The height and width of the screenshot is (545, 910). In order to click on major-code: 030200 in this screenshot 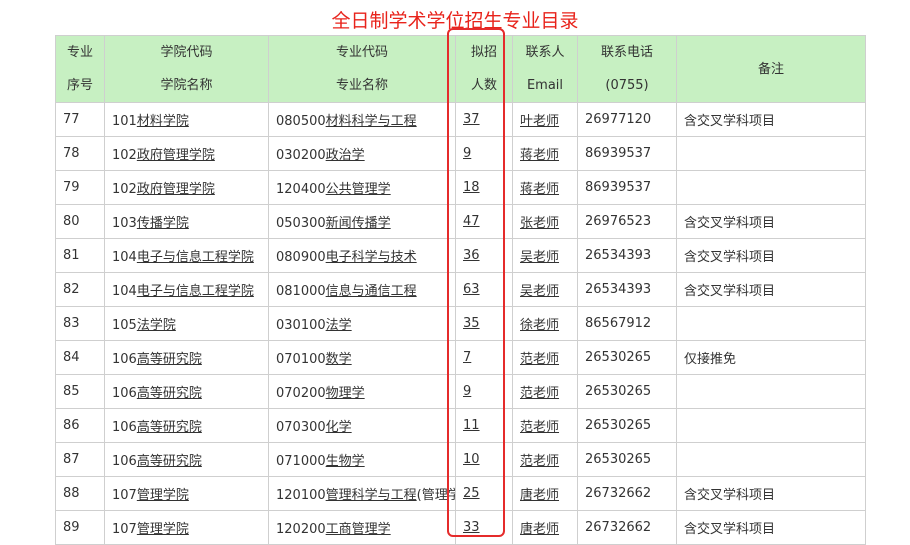, I will do `click(301, 155)`.